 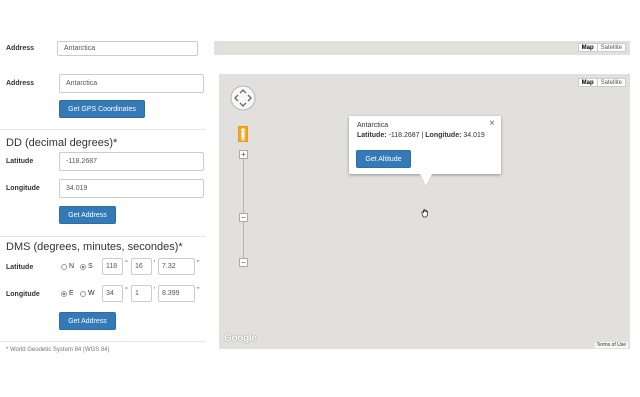 What do you see at coordinates (243, 134) in the screenshot?
I see `pegman-icon` at bounding box center [243, 134].